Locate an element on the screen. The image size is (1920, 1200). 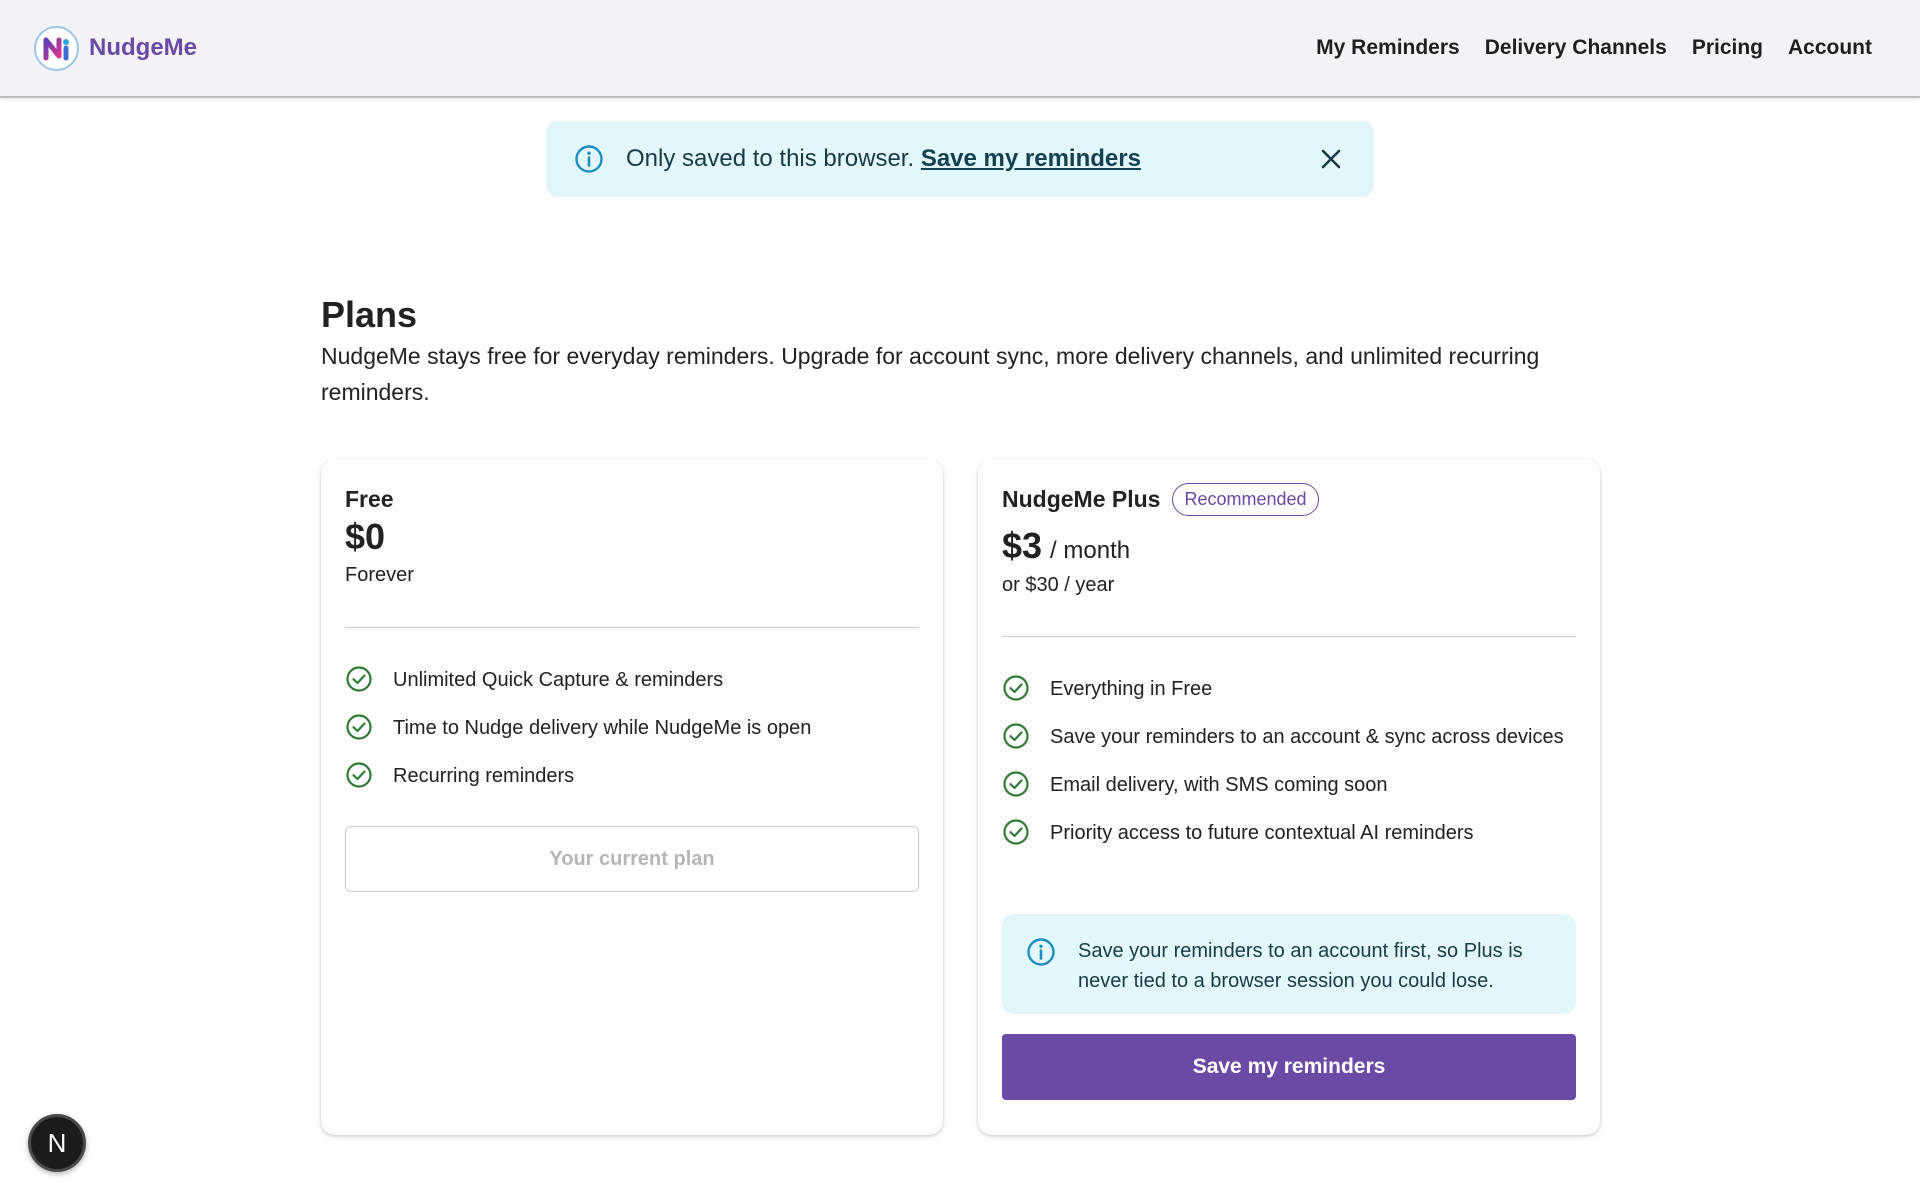
nav-my-reminders: My Reminders is located at coordinates (1388, 48).